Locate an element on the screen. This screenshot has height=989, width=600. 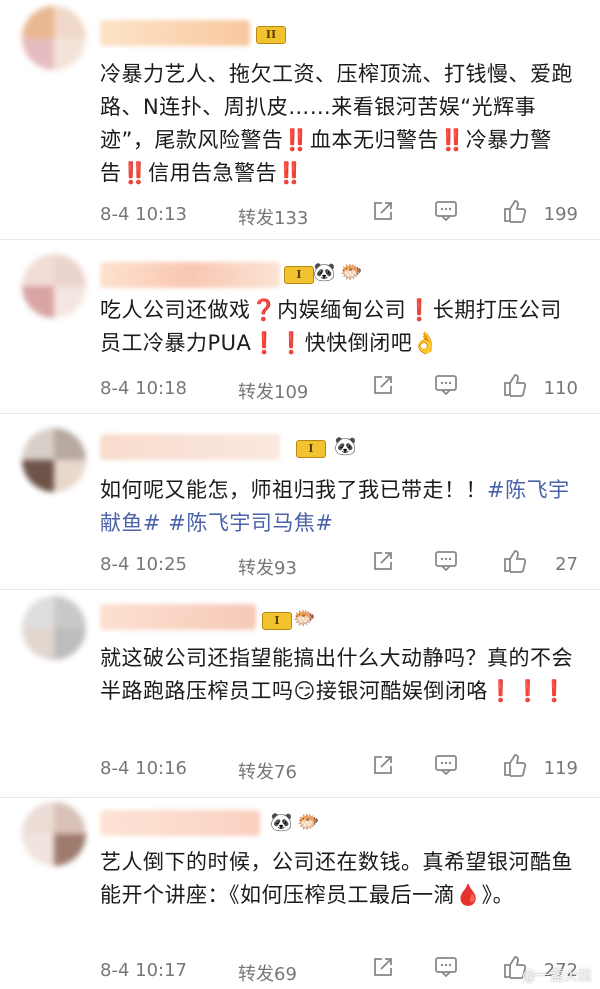
comment-meta: 8-4 10:16 转发76 119 is located at coordinates (350, 769).